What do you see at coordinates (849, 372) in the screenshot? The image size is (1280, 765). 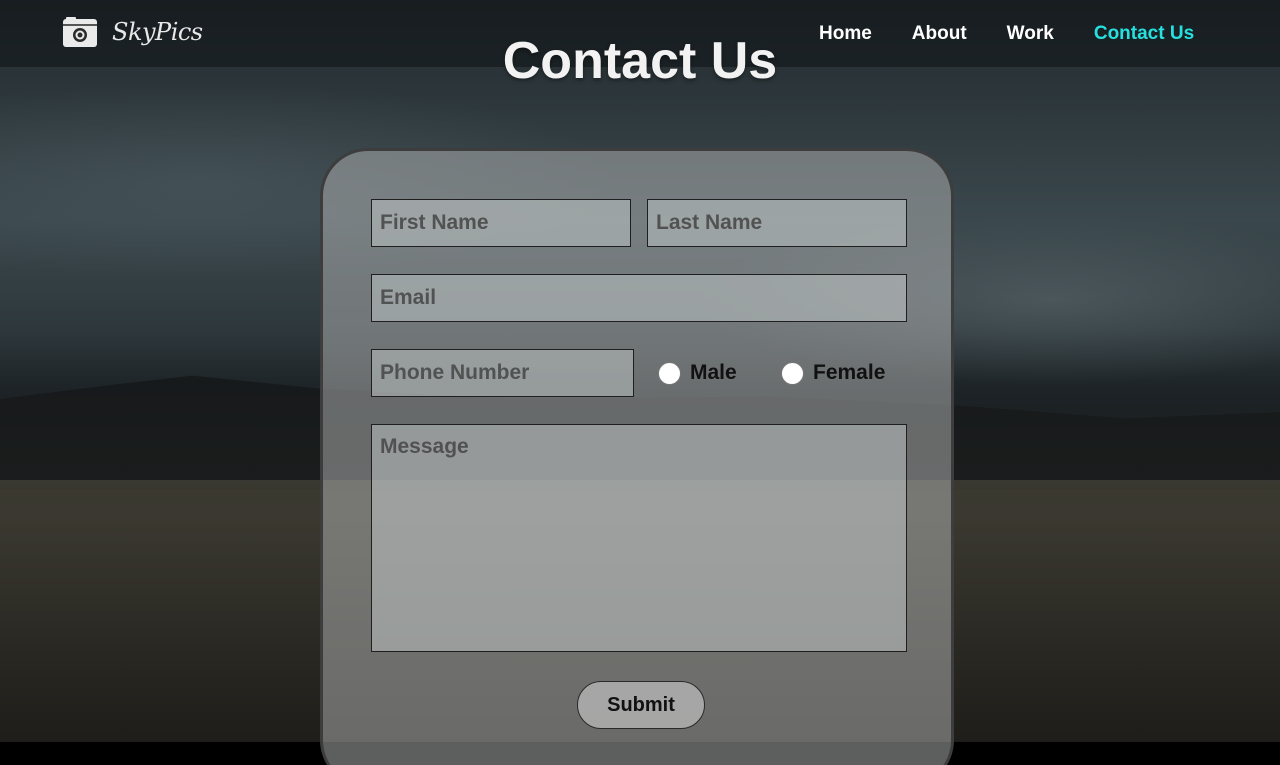 I see `radio-label-female: Female` at bounding box center [849, 372].